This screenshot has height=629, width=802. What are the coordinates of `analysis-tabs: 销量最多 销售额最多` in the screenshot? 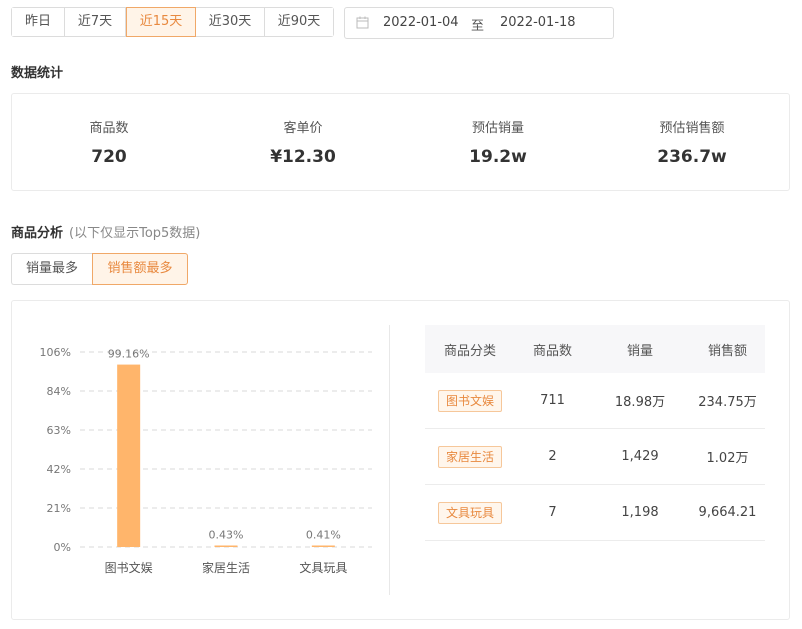 It's located at (99, 269).